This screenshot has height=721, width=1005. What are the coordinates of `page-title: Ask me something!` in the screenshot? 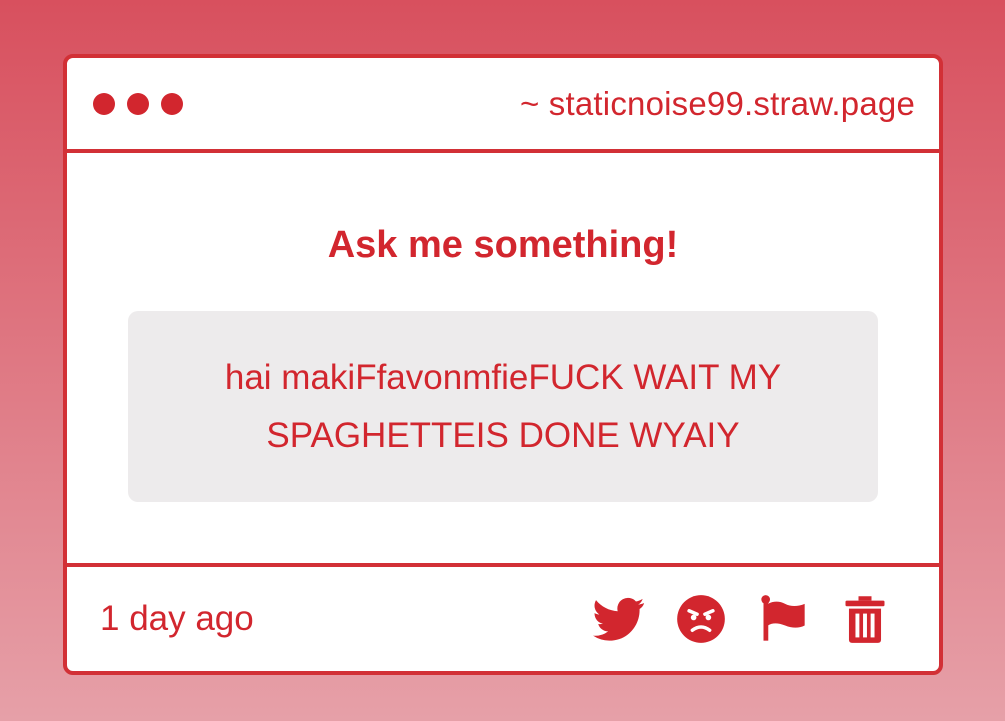 It's located at (503, 245).